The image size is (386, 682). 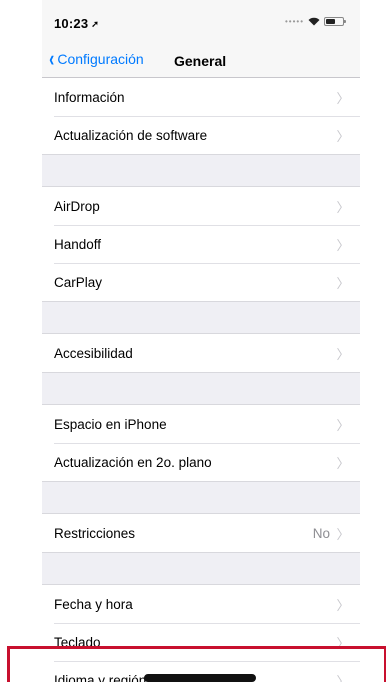 I want to click on page-title: General, so click(x=200, y=61).